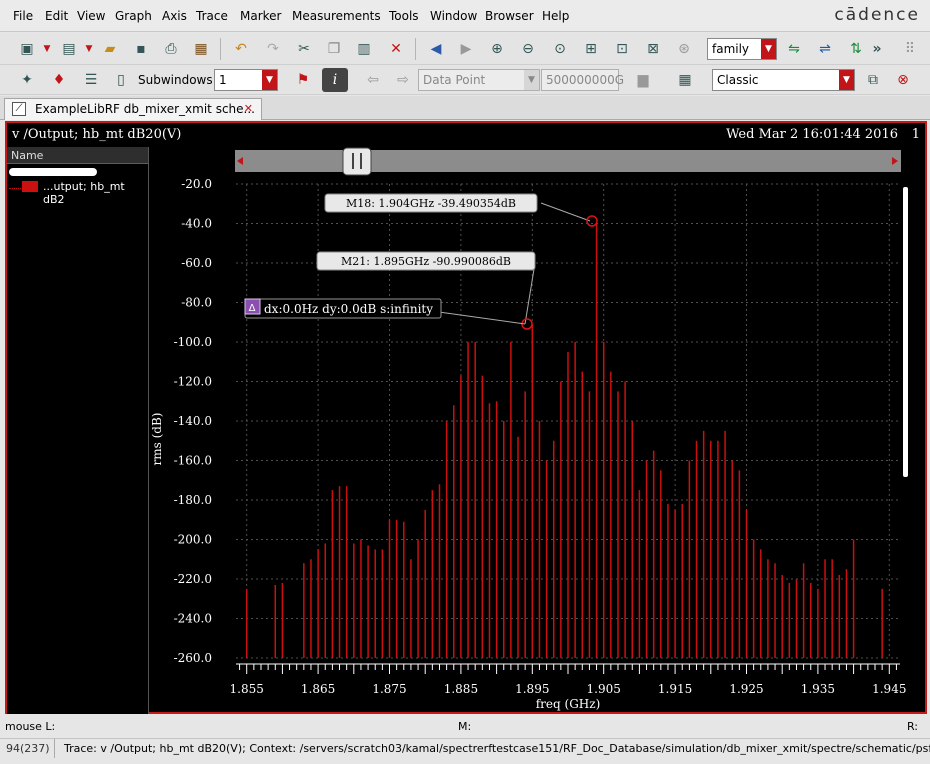 This screenshot has height=764, width=930. Describe the element at coordinates (260, 16) in the screenshot. I see `menu-marker: Marker` at that location.